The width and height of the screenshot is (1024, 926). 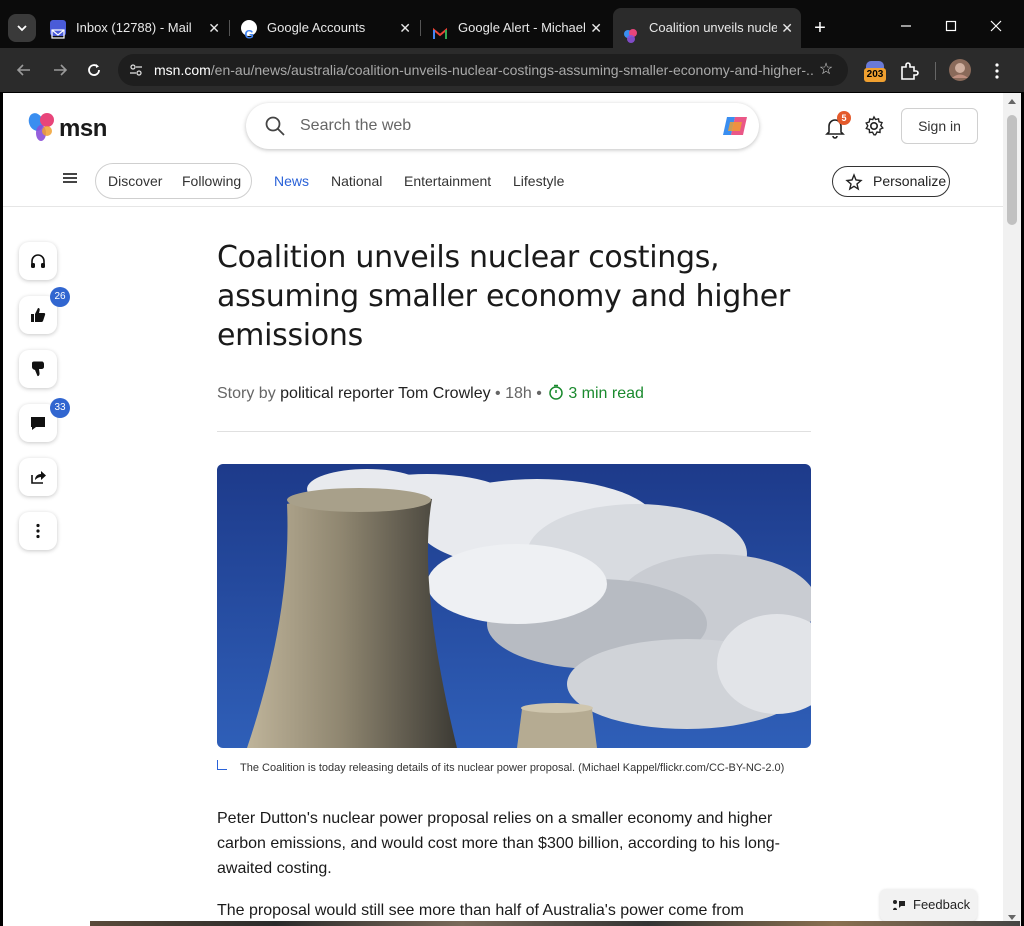 I want to click on extensions-menu-button, so click(x=911, y=71).